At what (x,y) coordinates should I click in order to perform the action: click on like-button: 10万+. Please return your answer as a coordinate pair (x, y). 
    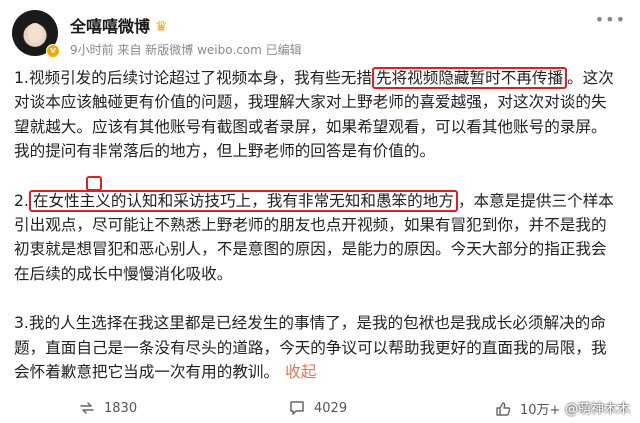
    Looking at the image, I should click on (527, 408).